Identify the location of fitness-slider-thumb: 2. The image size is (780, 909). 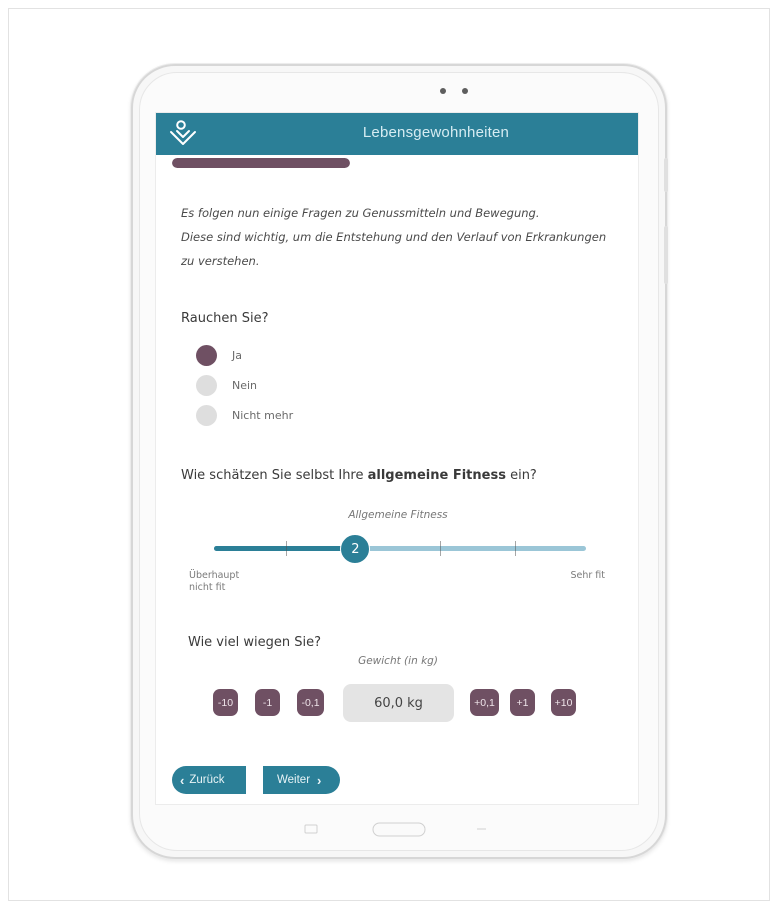
(355, 549).